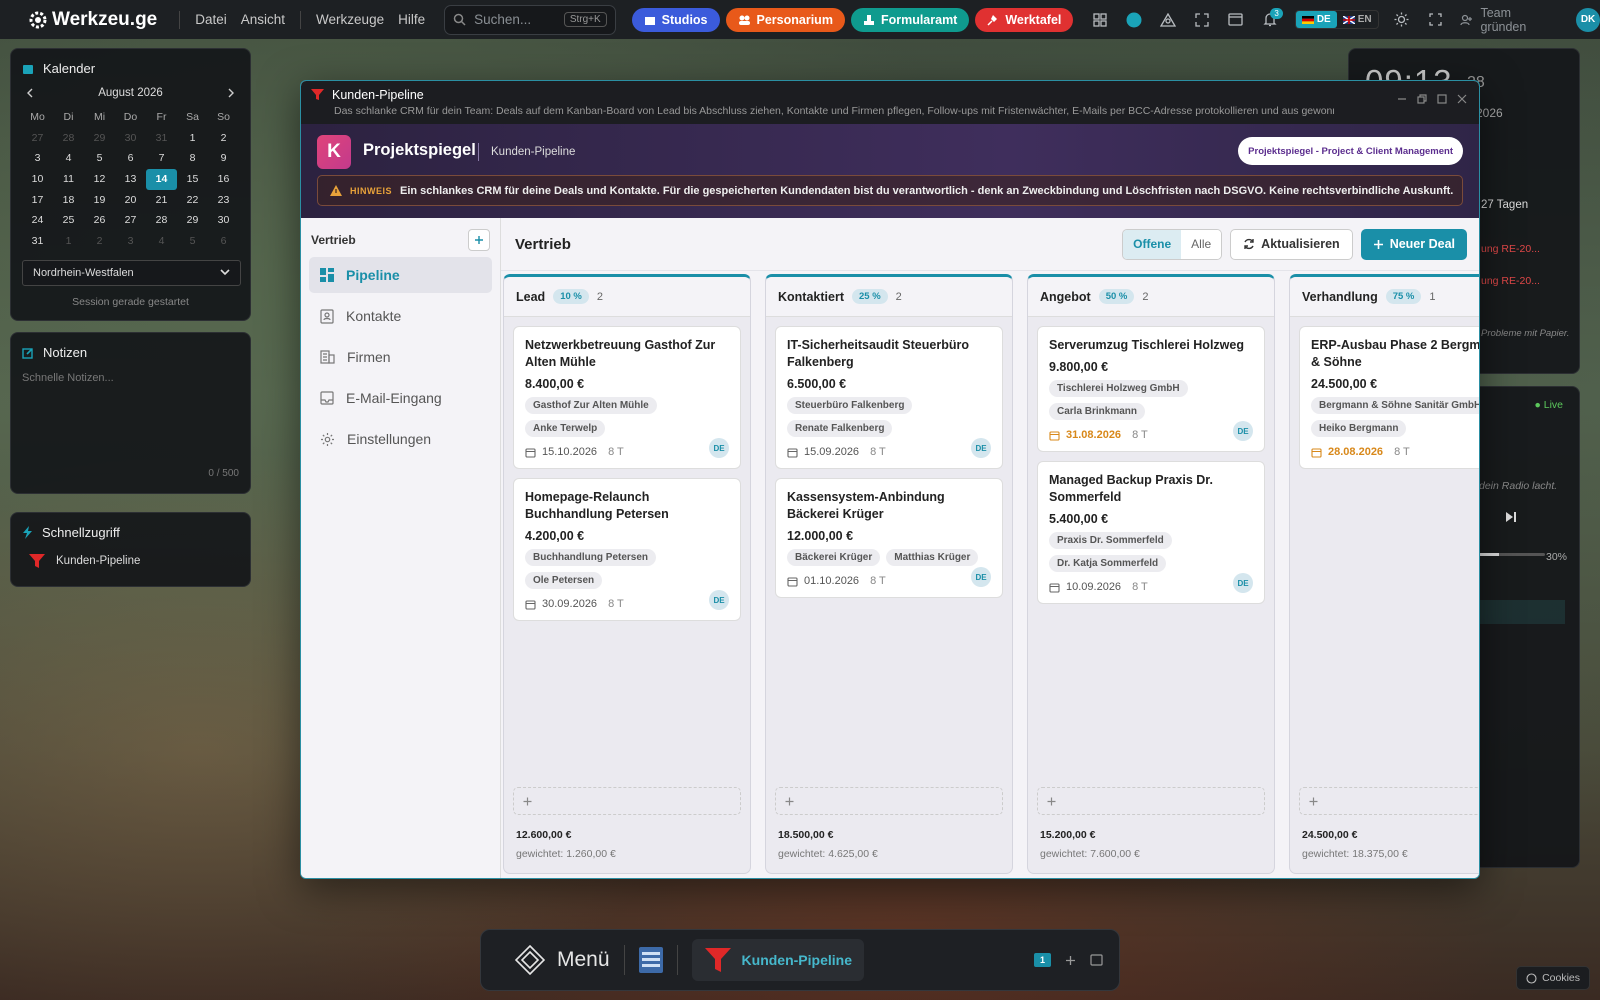 This screenshot has height=1000, width=1600. I want to click on refresh-button: Aktualisieren, so click(1291, 244).